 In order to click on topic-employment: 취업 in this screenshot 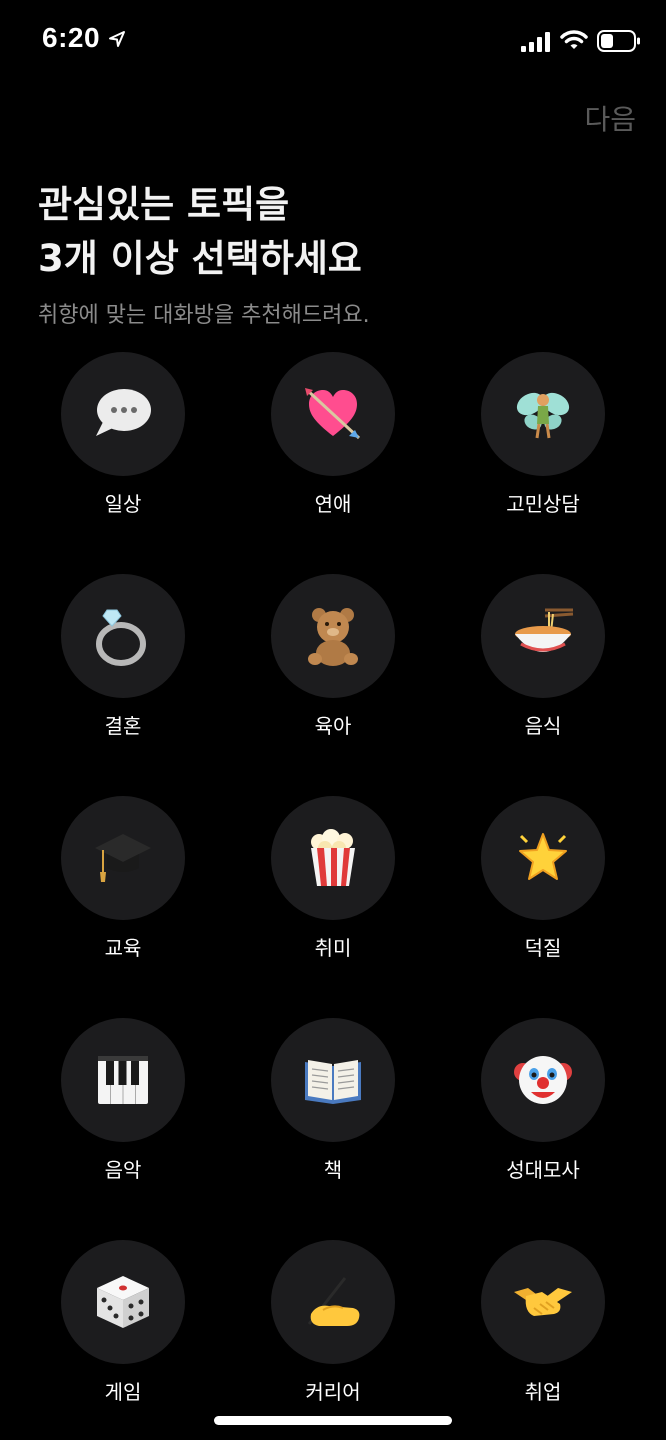, I will do `click(543, 1325)`.